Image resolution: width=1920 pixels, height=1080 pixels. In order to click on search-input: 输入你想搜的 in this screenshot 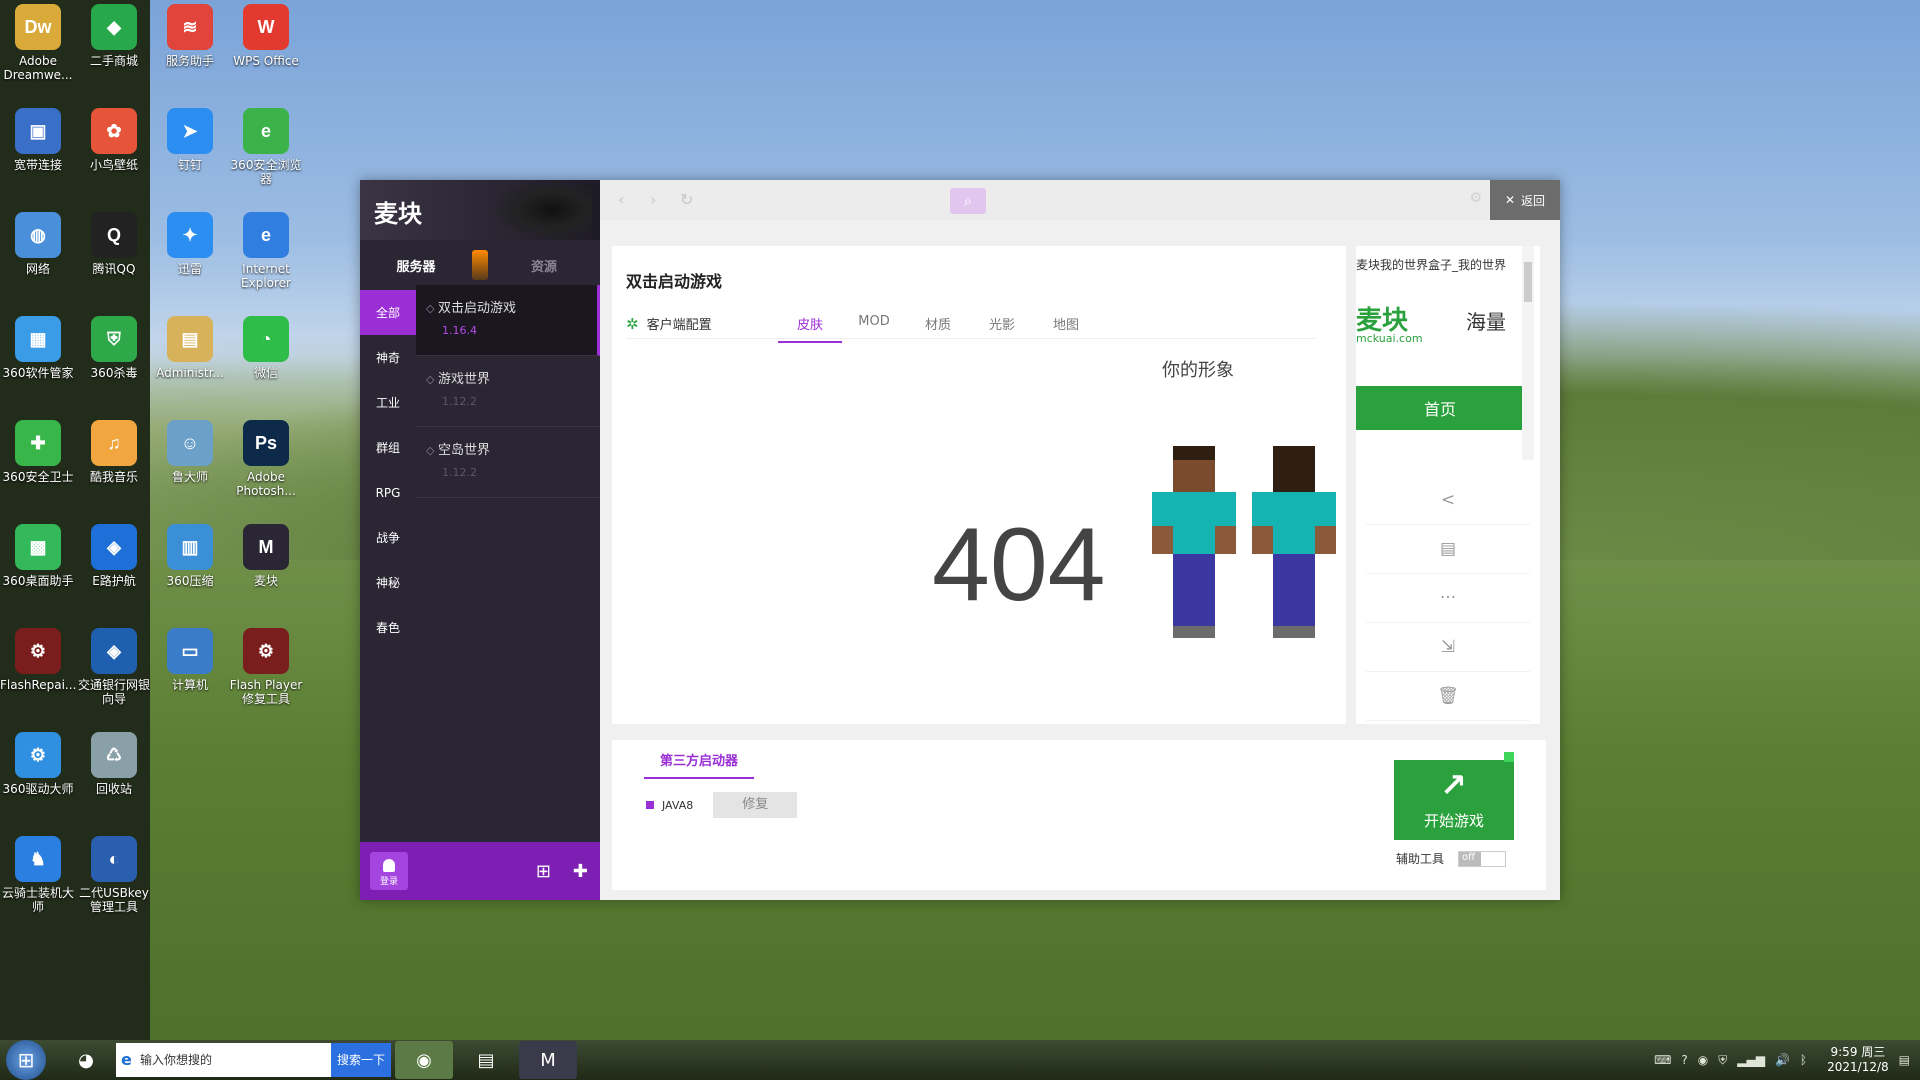, I will do `click(223, 1060)`.